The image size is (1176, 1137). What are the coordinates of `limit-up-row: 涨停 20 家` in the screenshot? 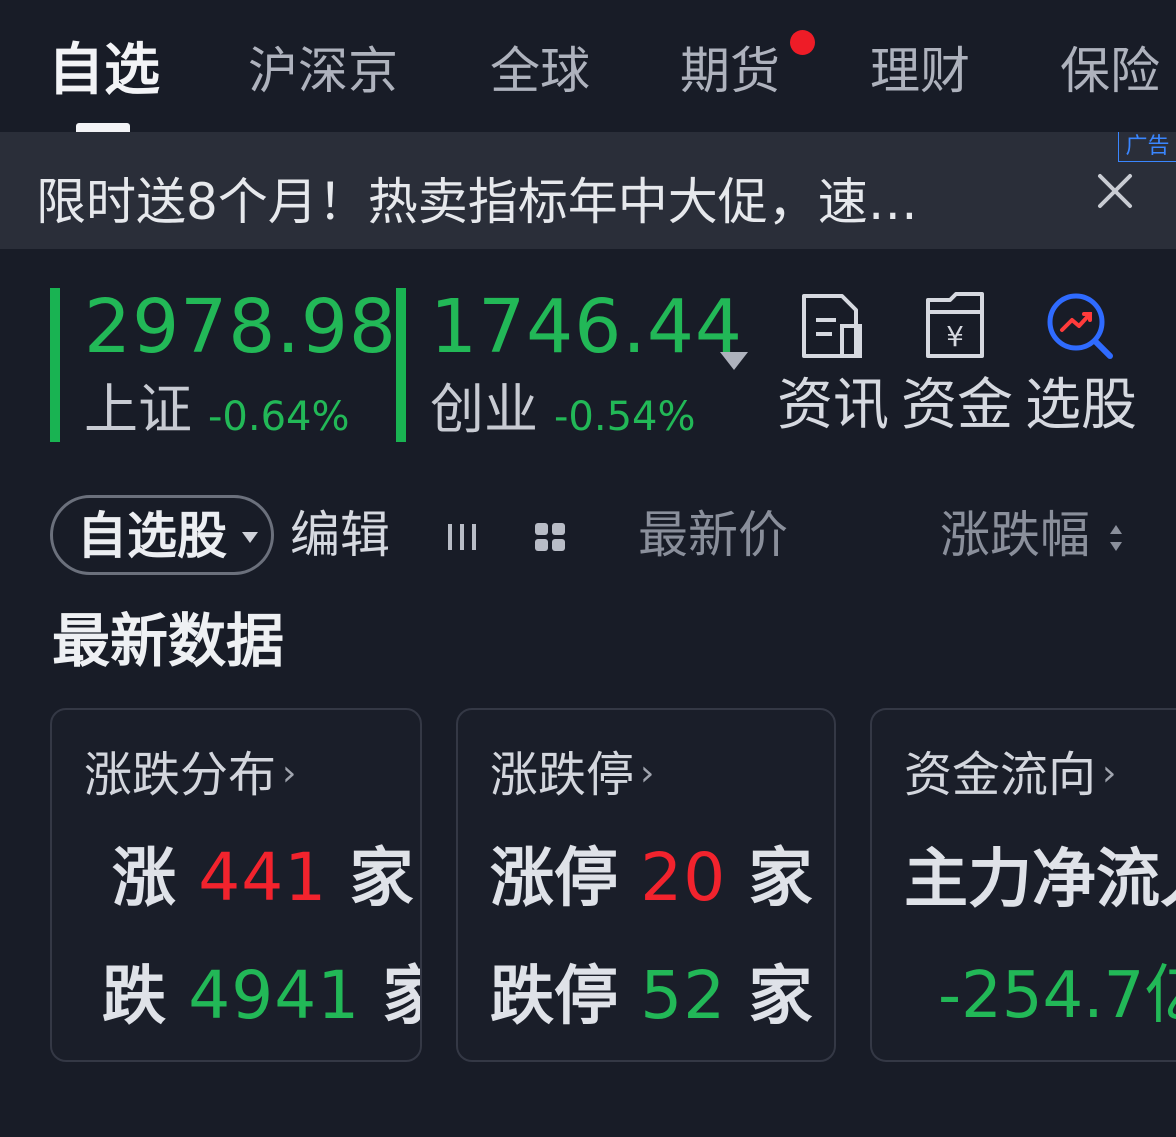 It's located at (651, 878).